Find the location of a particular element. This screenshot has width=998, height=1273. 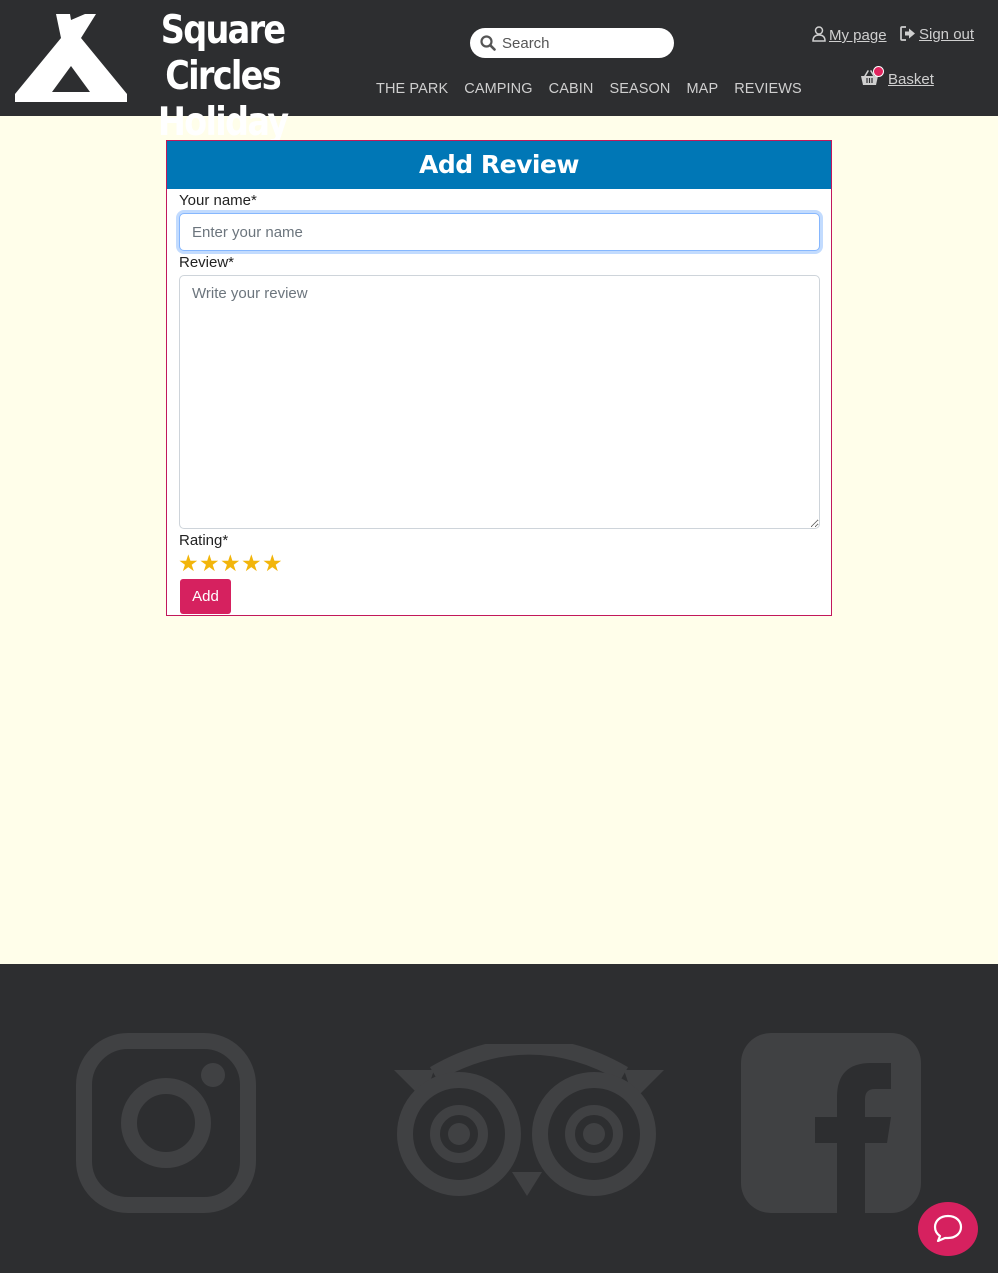

brand-line-1: Square Circles is located at coordinates (223, 53).